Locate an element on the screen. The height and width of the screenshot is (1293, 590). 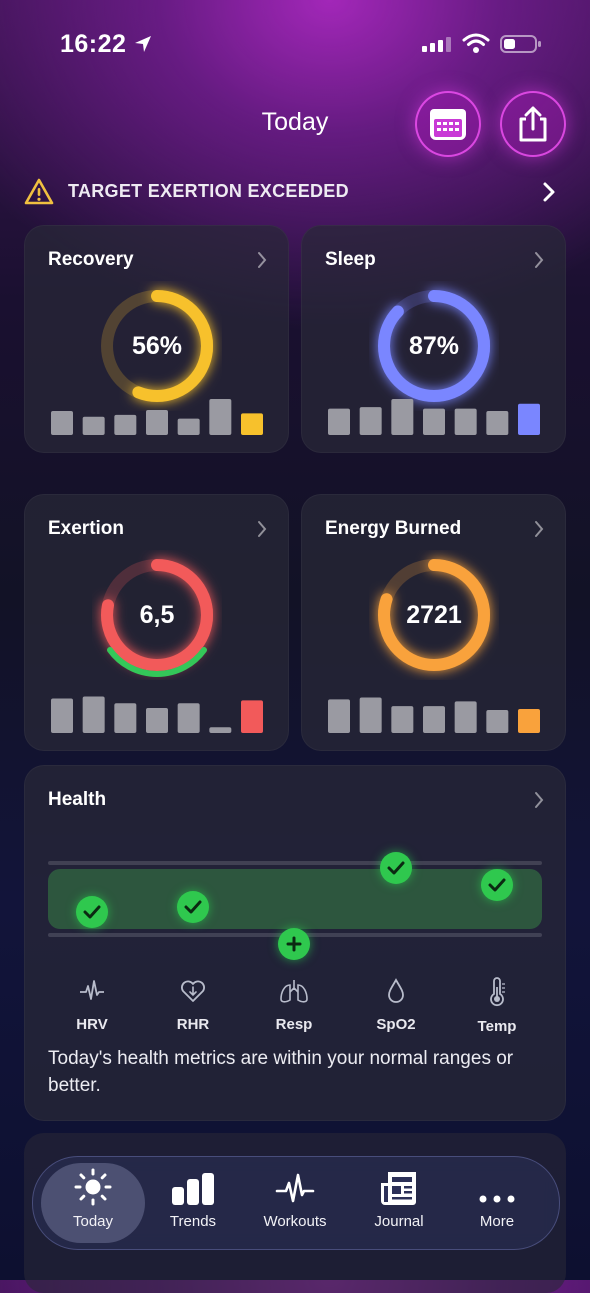
metric-rhr: RHR is located at coordinates (193, 1005).